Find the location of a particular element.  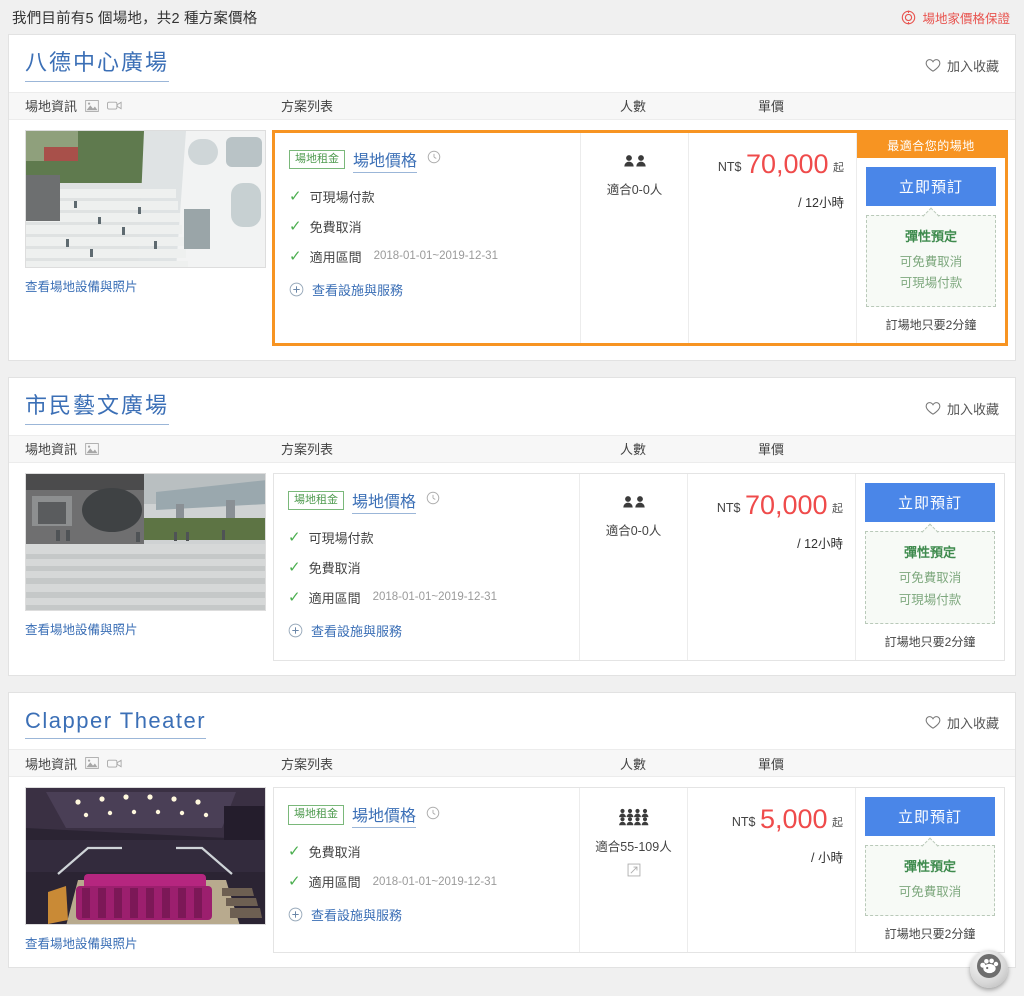

clock-icon is located at coordinates (433, 500).